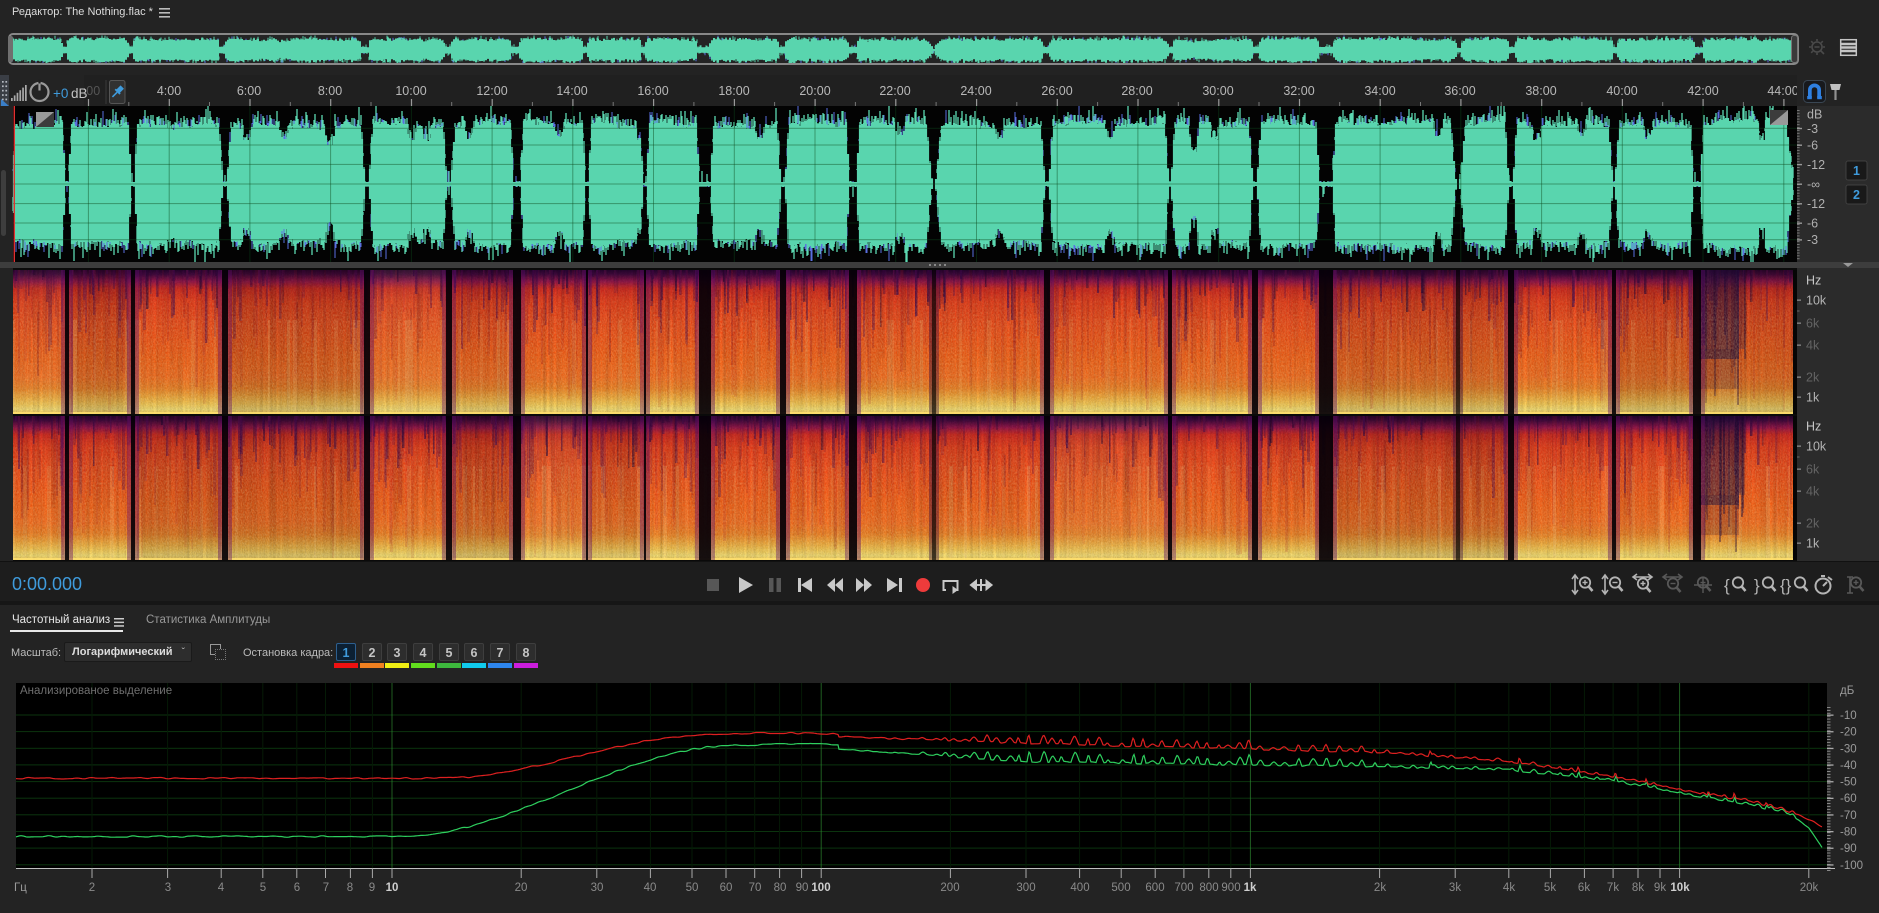 This screenshot has width=1879, height=913. I want to click on svg-text: 6:00, so click(249, 91).